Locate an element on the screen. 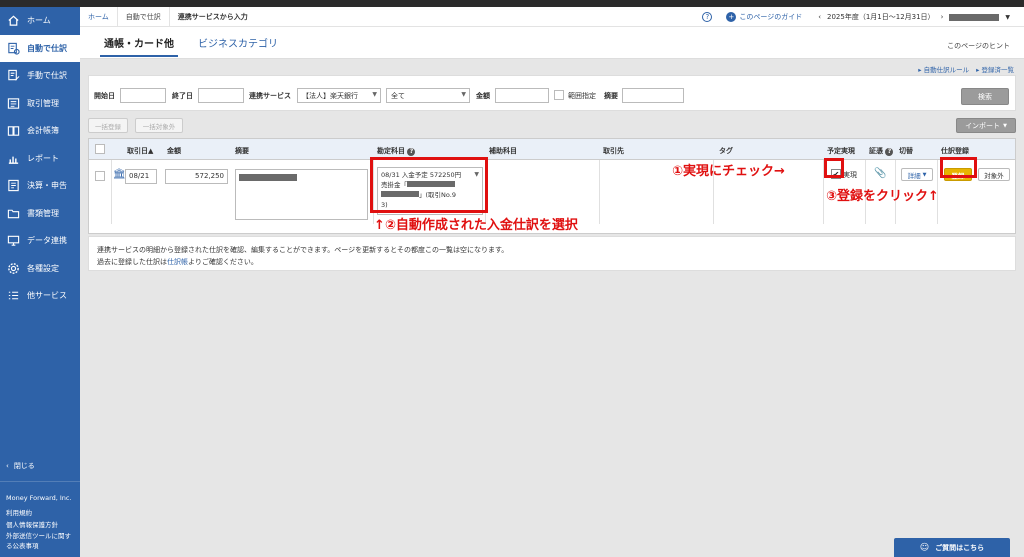  highlight-realized-checkbox is located at coordinates (834, 168).